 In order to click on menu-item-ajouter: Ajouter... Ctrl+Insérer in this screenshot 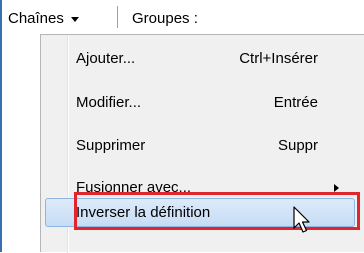, I will do `click(202, 59)`.